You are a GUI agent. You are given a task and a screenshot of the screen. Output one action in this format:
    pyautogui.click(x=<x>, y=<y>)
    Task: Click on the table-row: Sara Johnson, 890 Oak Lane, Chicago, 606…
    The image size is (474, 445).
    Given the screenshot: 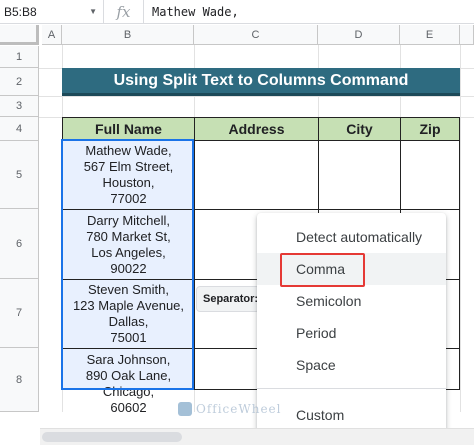 What is the action you would take?
    pyautogui.click(x=128, y=381)
    